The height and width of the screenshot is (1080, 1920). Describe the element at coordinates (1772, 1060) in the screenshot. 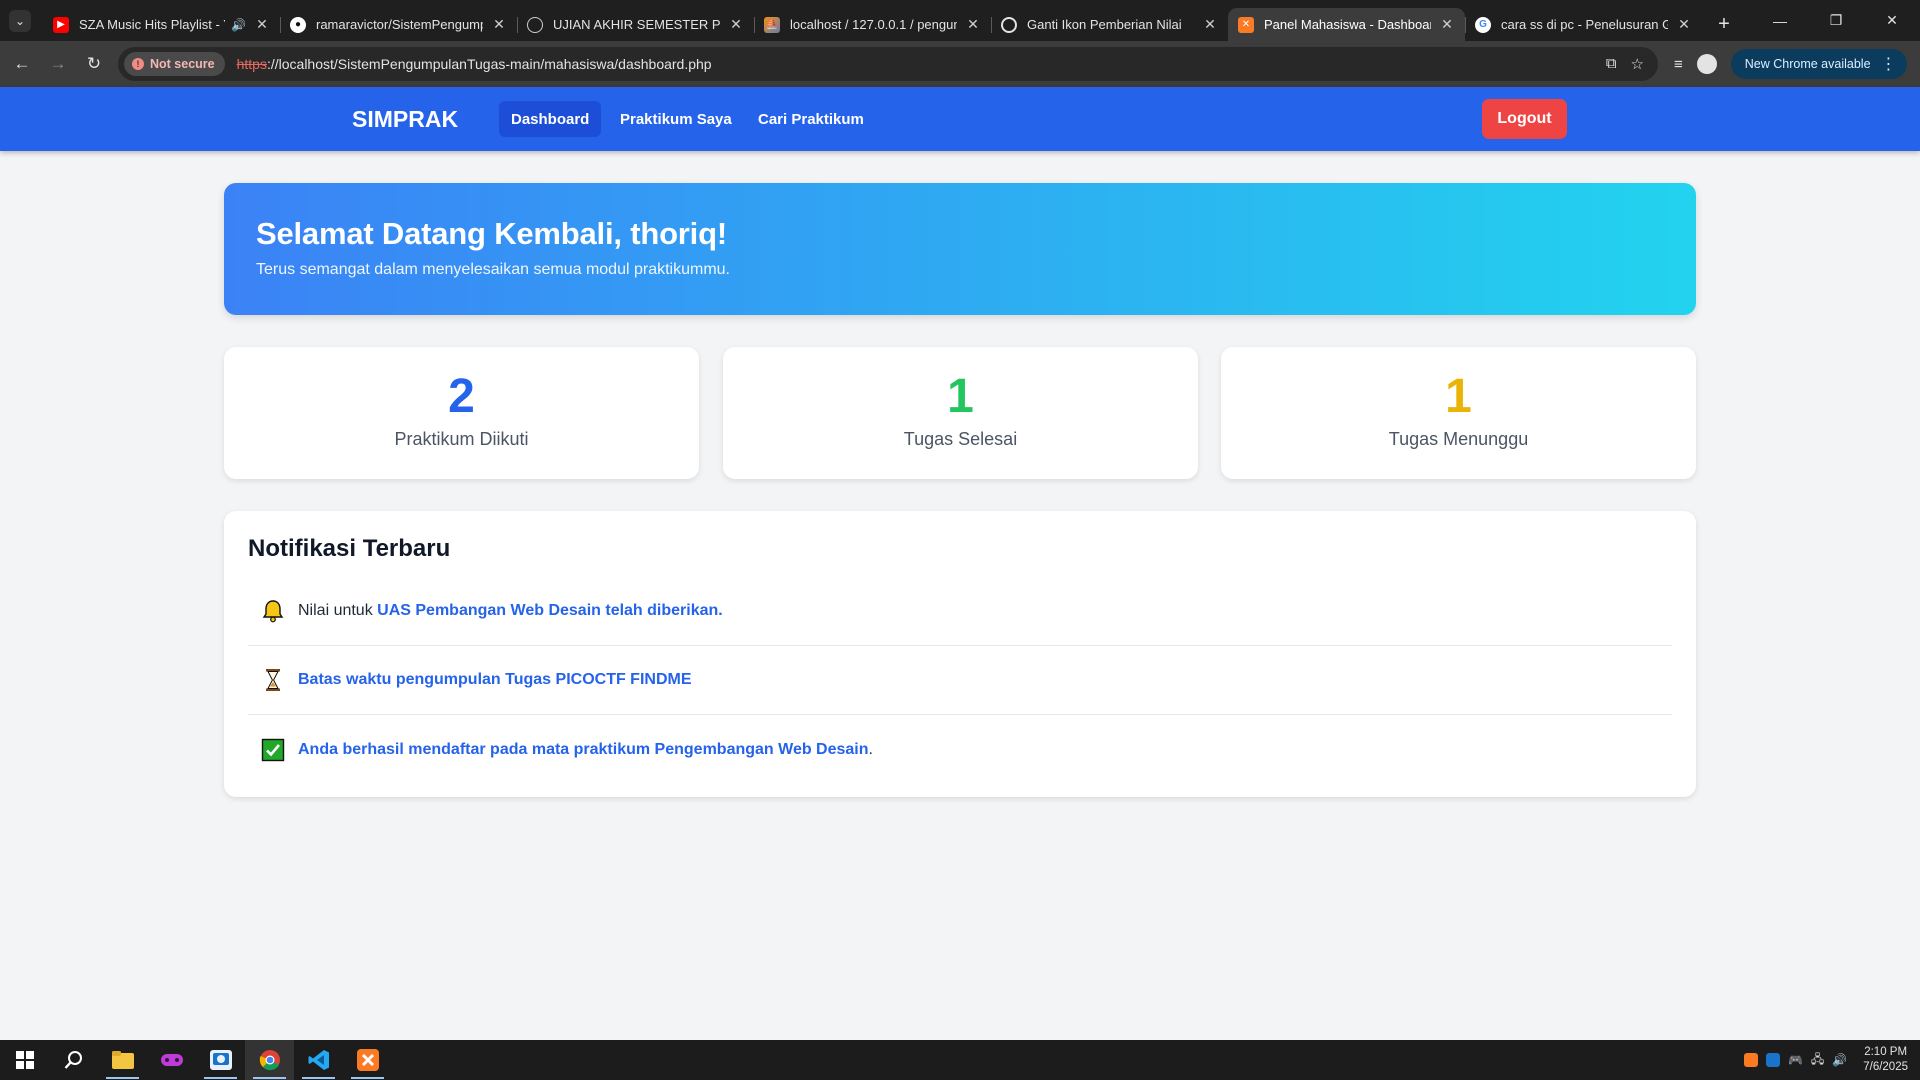

I see `app-tray-icon` at that location.